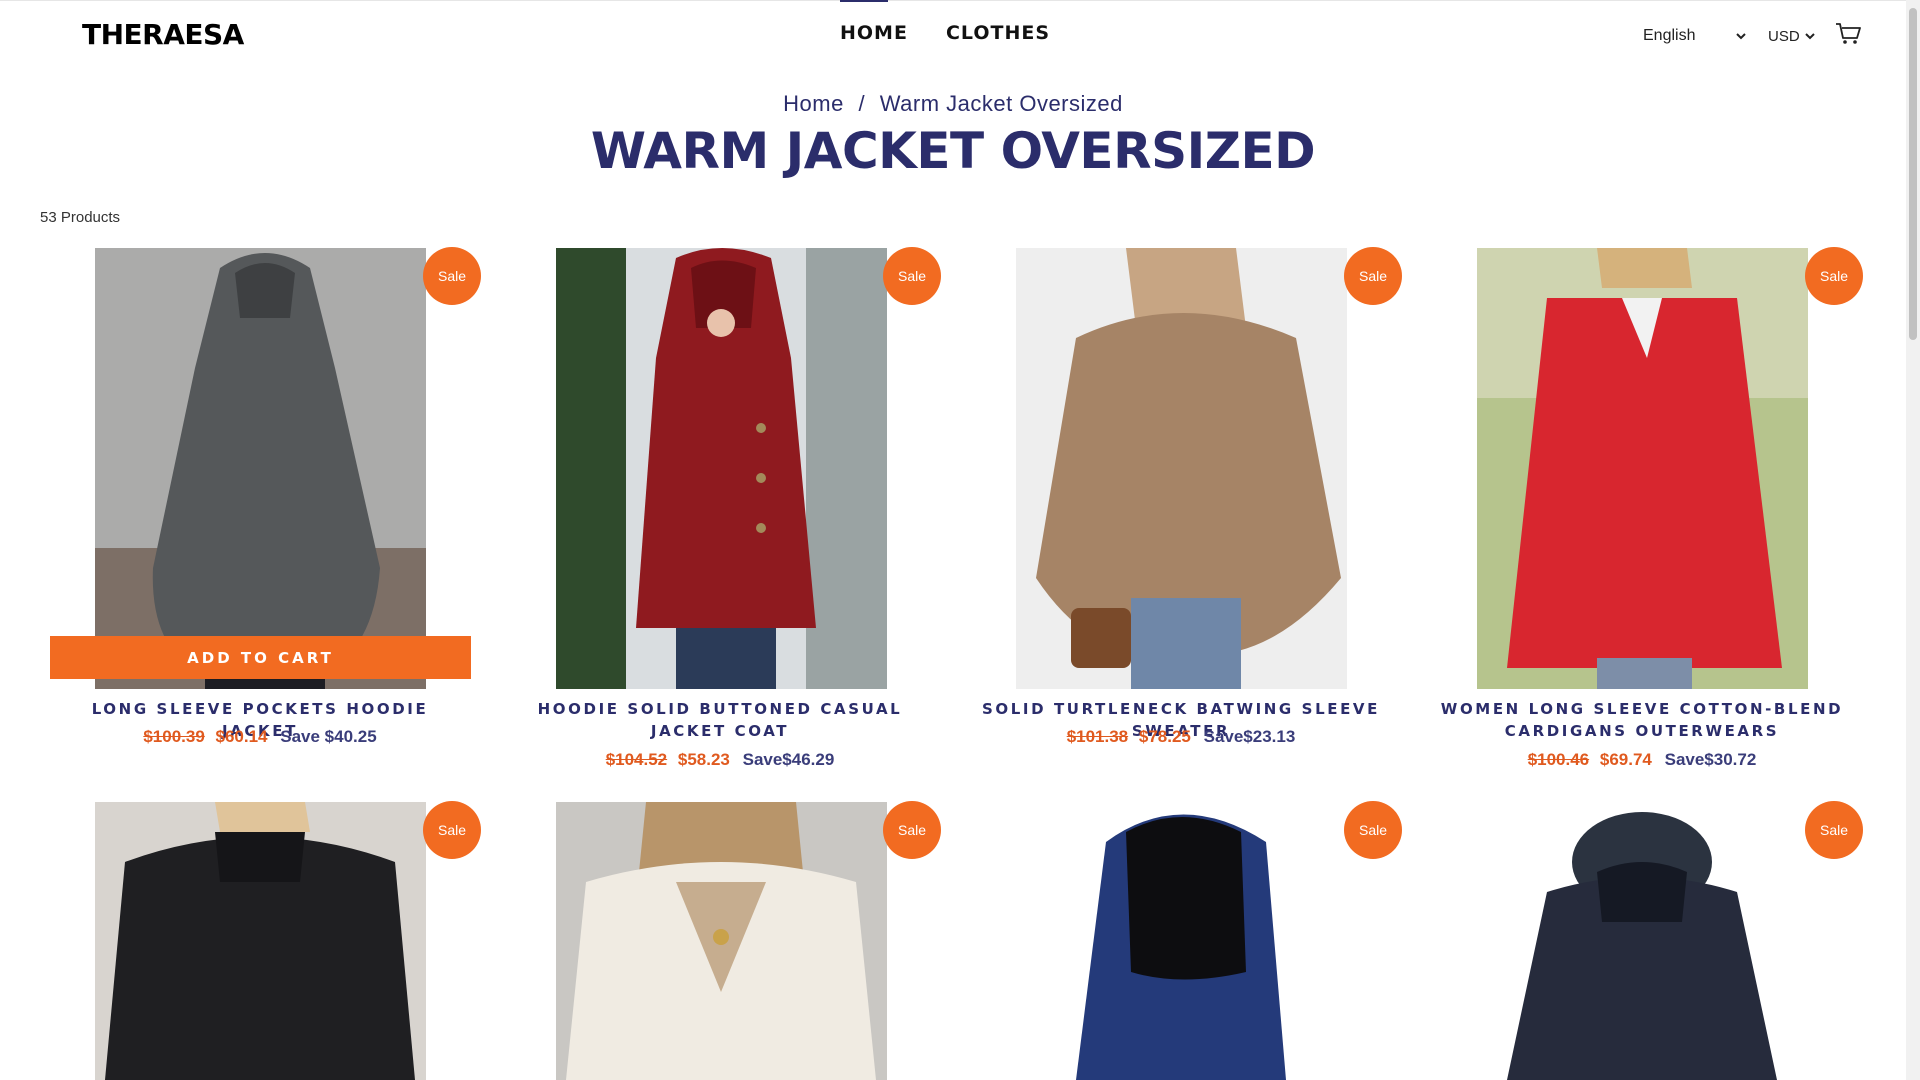  I want to click on product-price: $104.52 $58.23 Save$46.29, so click(720, 760).